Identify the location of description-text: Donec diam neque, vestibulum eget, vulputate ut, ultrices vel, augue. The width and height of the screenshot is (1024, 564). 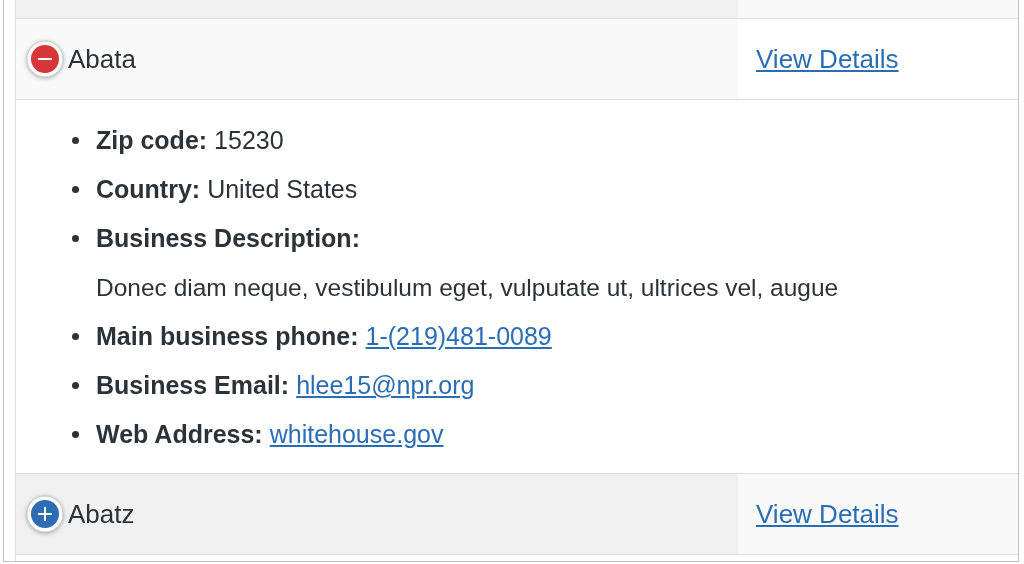
(467, 288).